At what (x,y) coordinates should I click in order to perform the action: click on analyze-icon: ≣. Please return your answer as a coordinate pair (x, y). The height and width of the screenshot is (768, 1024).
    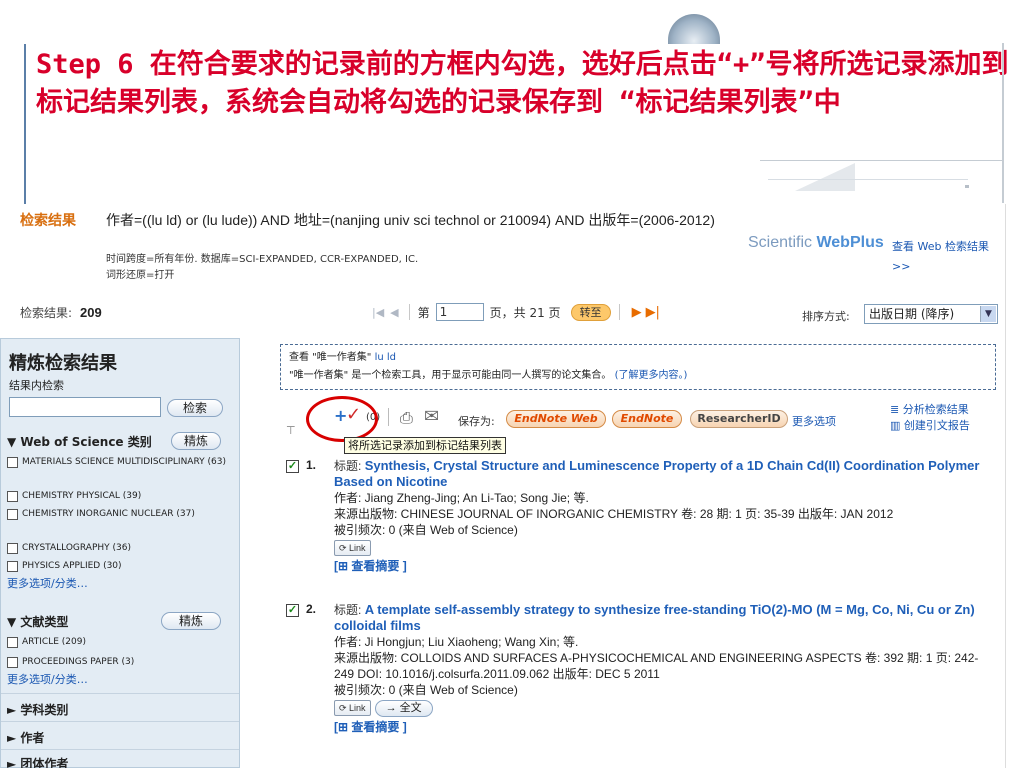
    Looking at the image, I should click on (896, 409).